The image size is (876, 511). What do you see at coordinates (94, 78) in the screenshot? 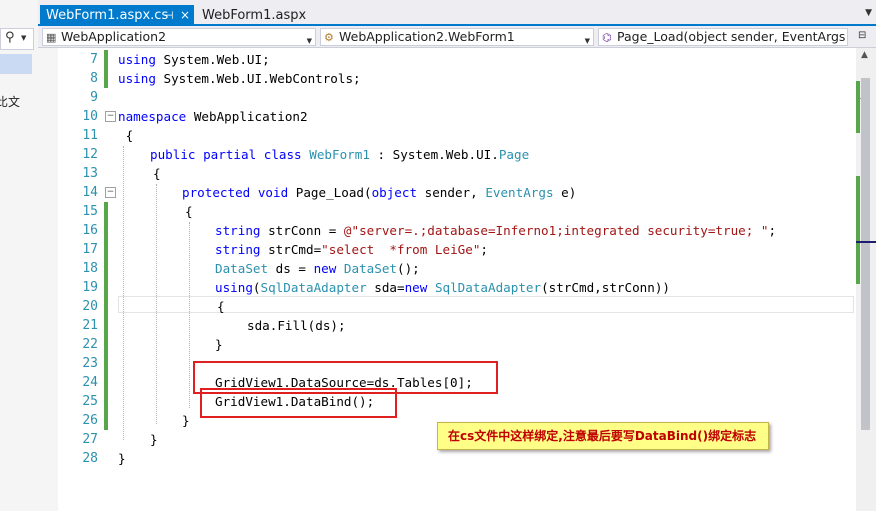
I see `line-number: 8` at bounding box center [94, 78].